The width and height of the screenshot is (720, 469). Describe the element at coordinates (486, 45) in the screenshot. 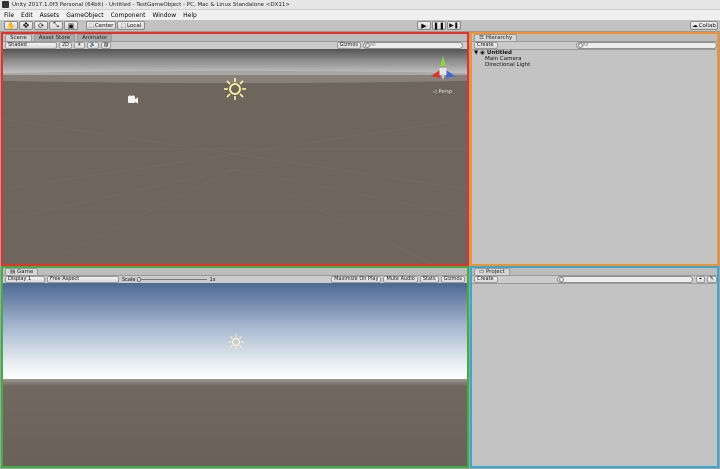

I see `hierarchy-create-dropdown: Create` at that location.